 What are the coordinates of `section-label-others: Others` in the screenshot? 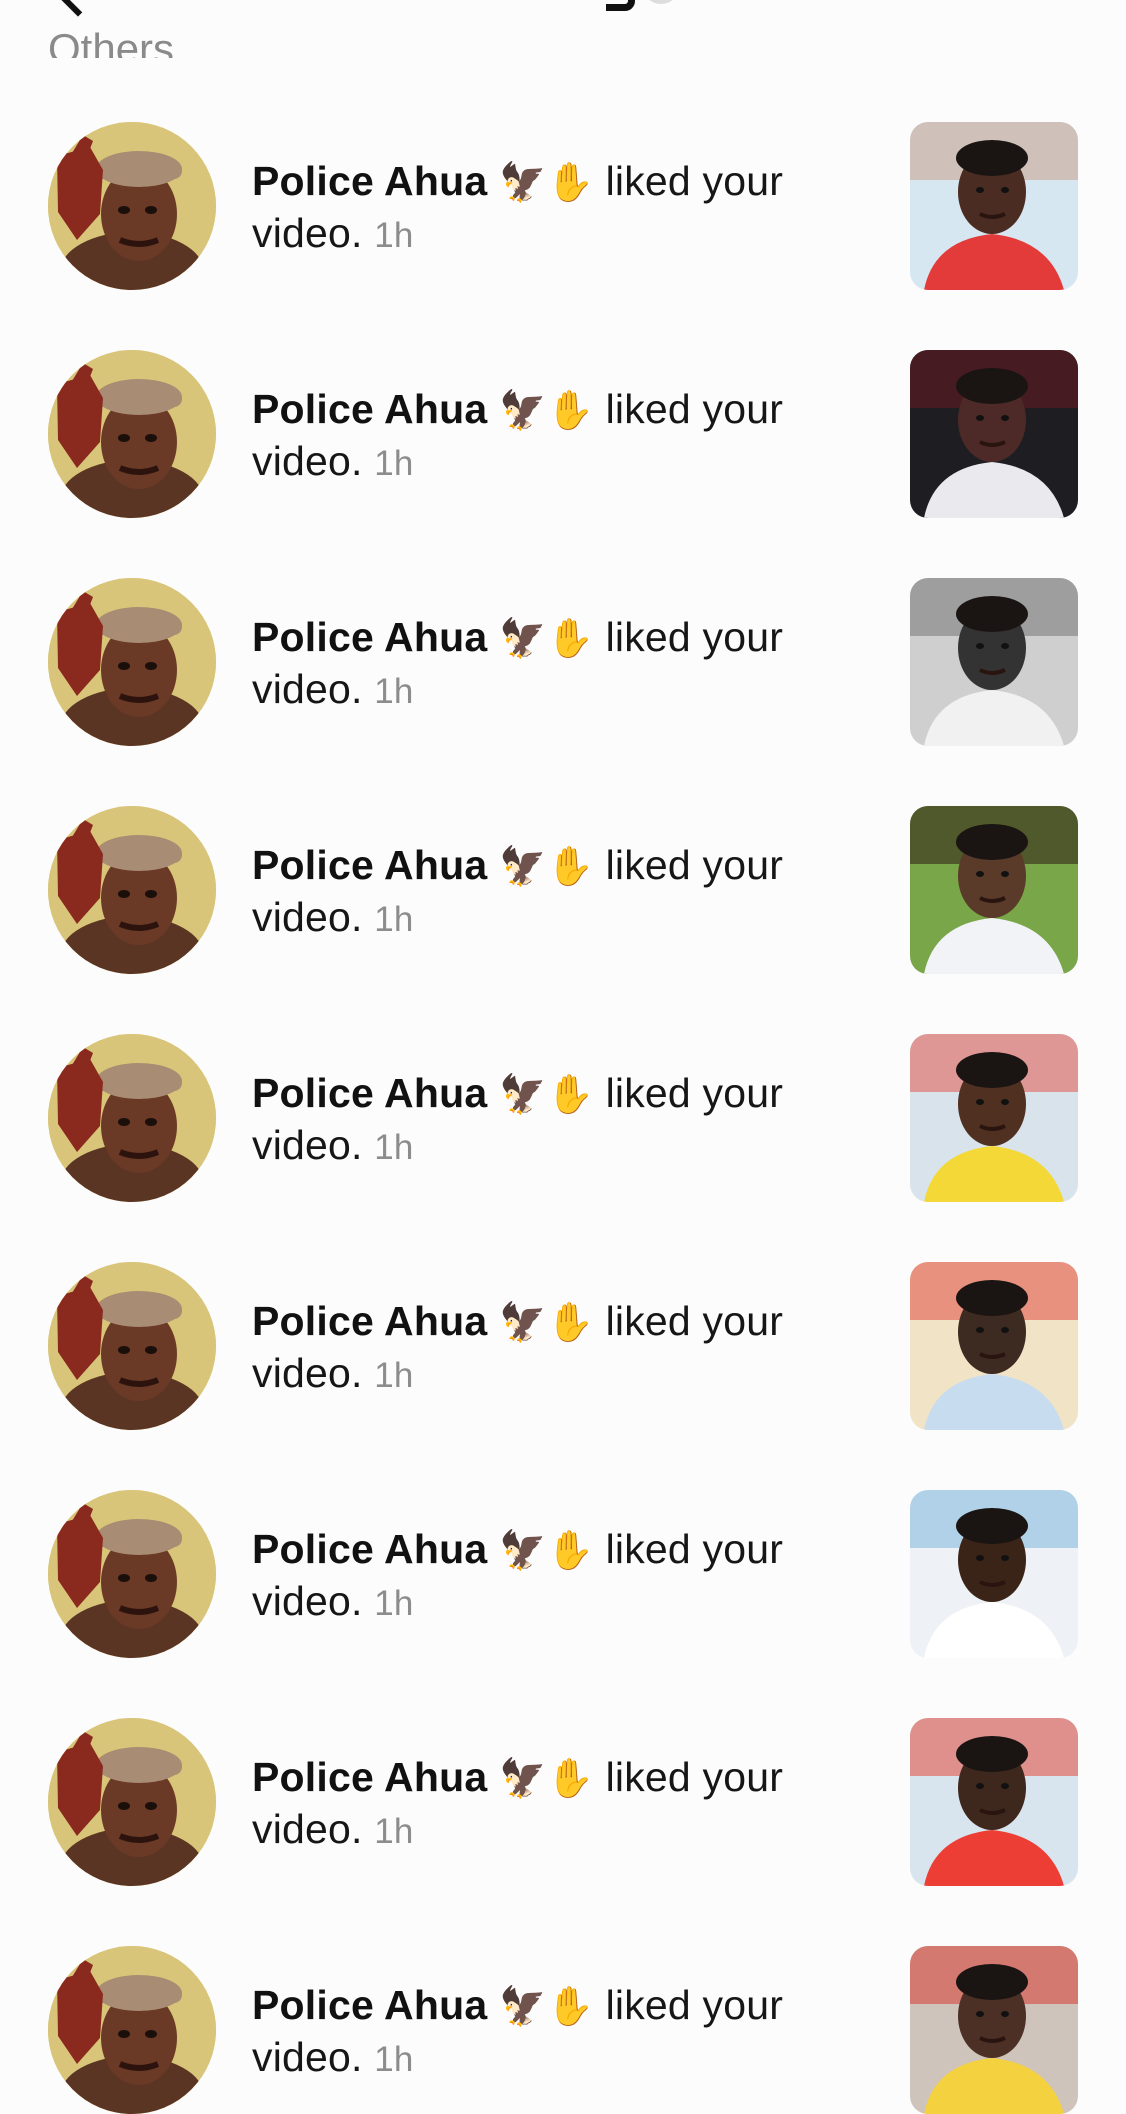 It's located at (111, 41).